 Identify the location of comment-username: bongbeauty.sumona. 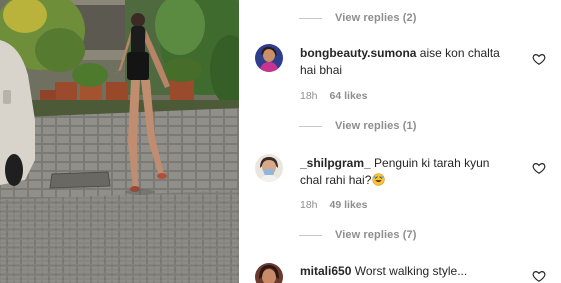
(358, 53).